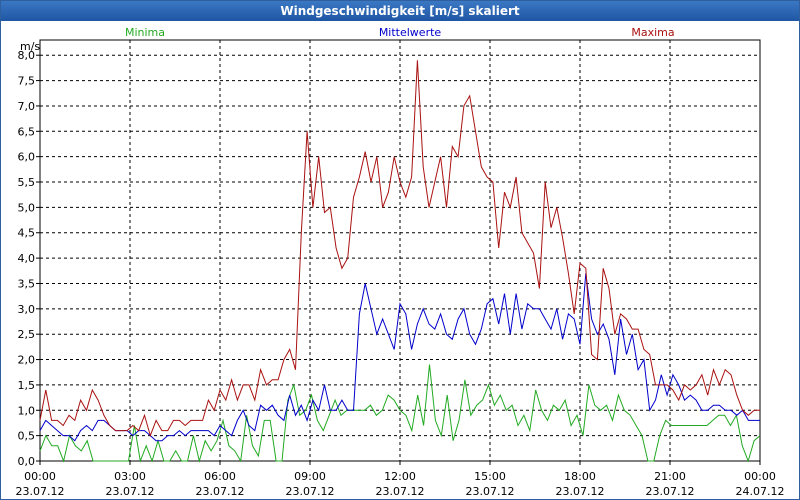  What do you see at coordinates (27, 258) in the screenshot?
I see `y-tick-label: 4,0` at bounding box center [27, 258].